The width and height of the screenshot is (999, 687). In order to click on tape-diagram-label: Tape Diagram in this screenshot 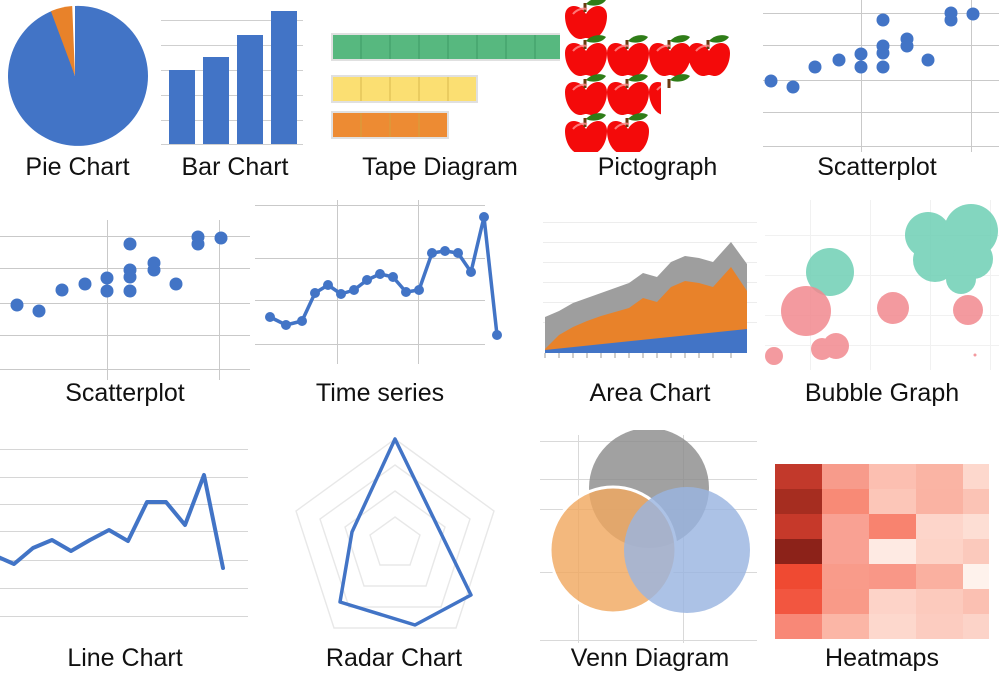, I will do `click(440, 167)`.